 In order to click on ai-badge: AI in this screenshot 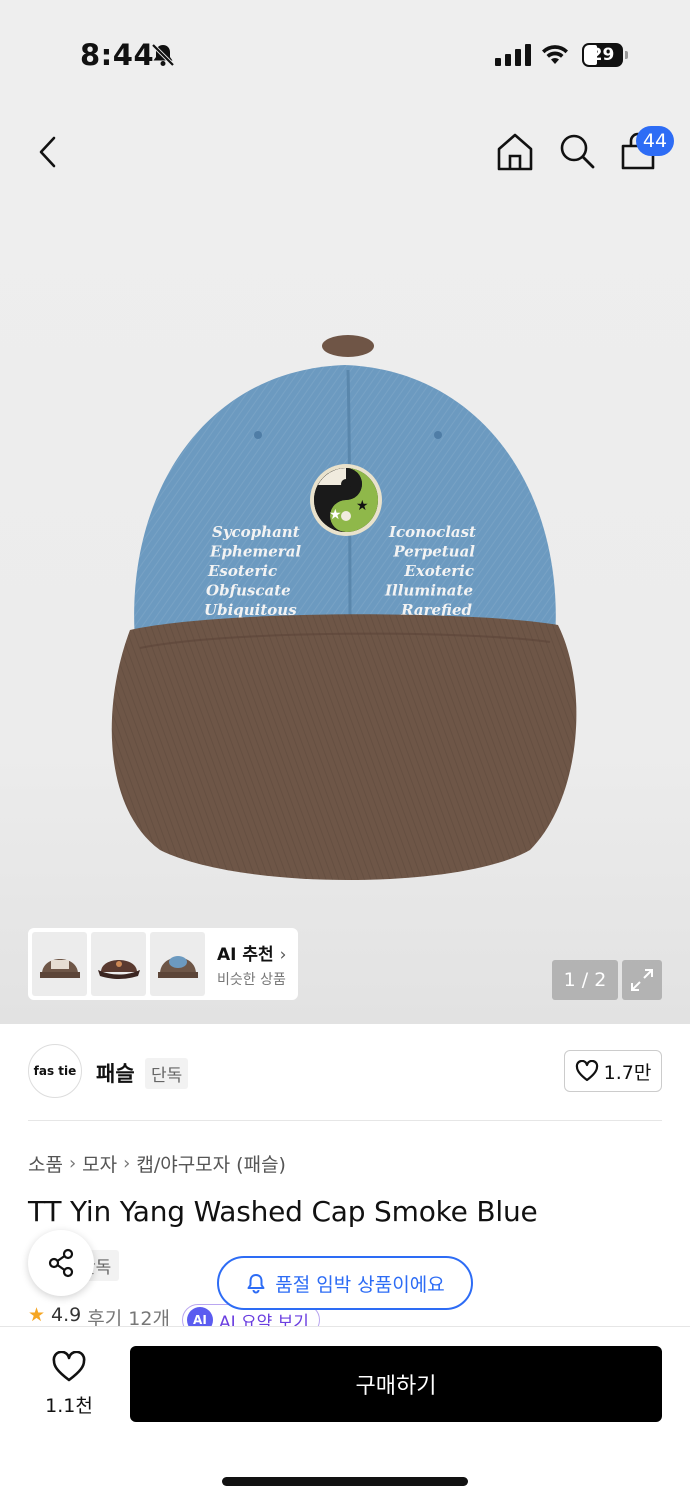, I will do `click(199, 1316)`.